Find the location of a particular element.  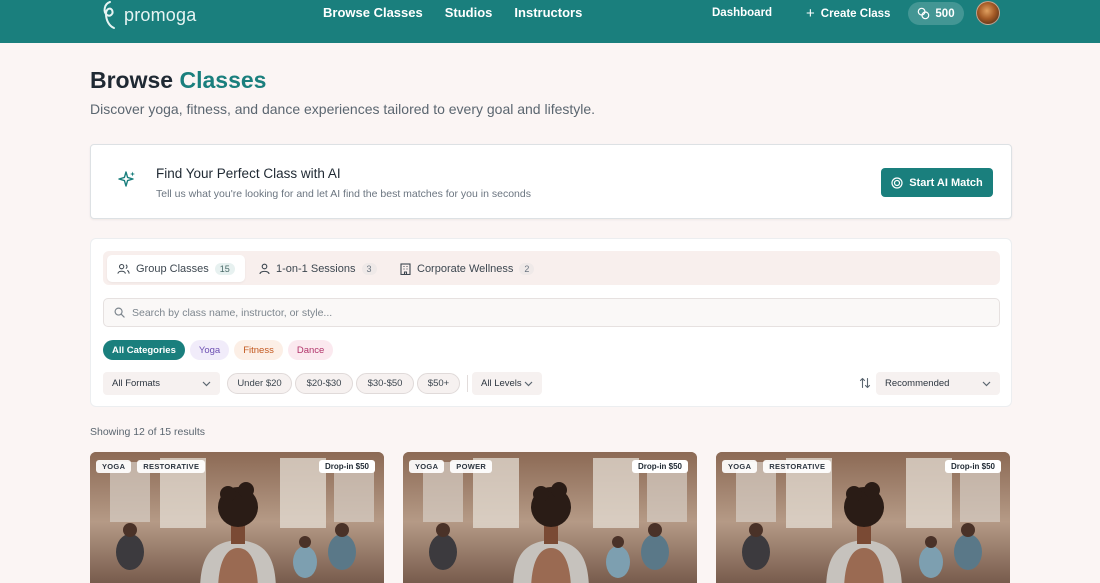

brand-logo: promoga is located at coordinates (148, 15).